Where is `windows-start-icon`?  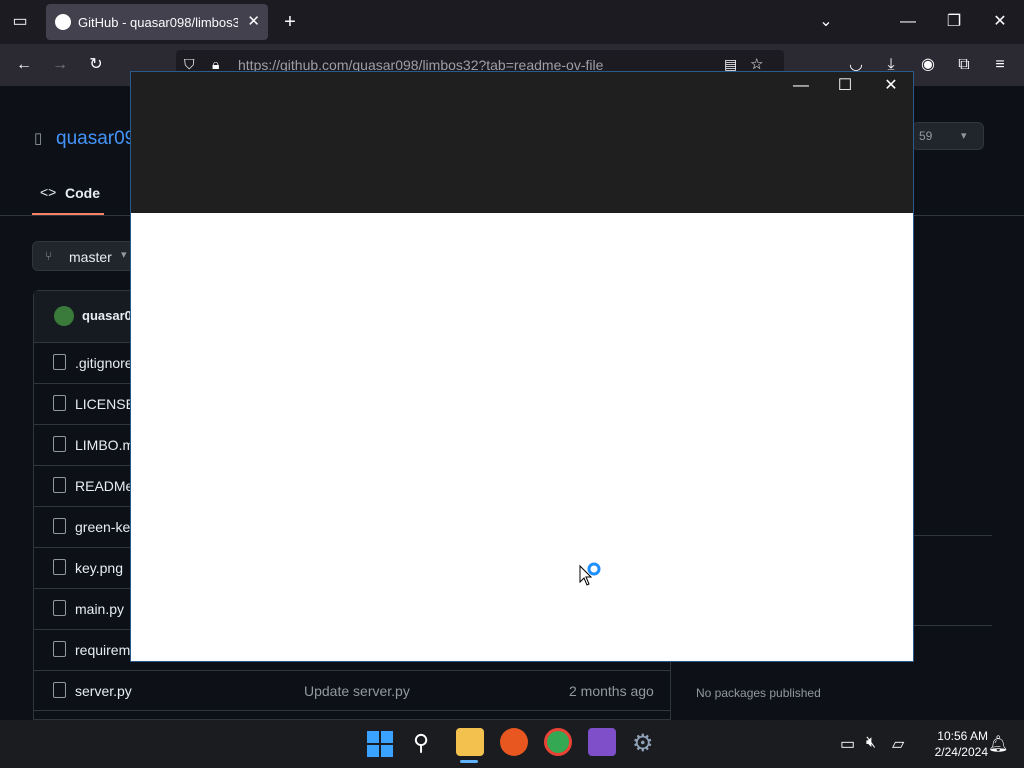
windows-start-icon is located at coordinates (380, 744).